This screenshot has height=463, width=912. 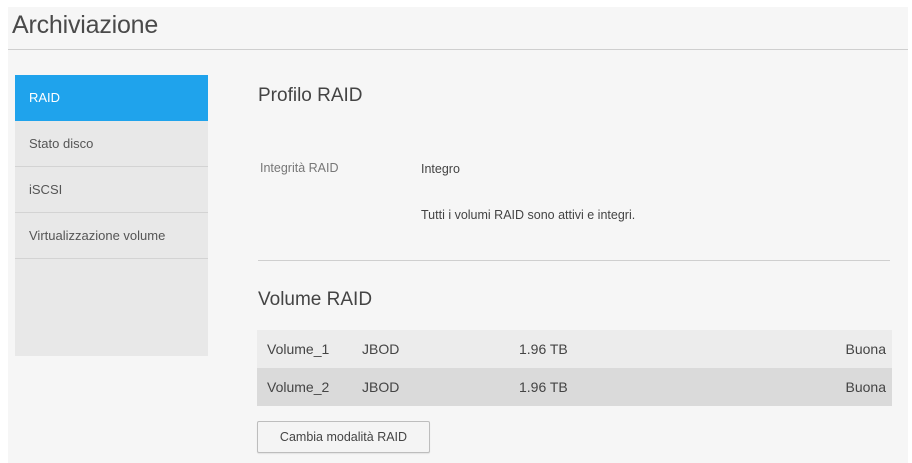 What do you see at coordinates (111, 98) in the screenshot?
I see `sidebar-item-raid: RAID` at bounding box center [111, 98].